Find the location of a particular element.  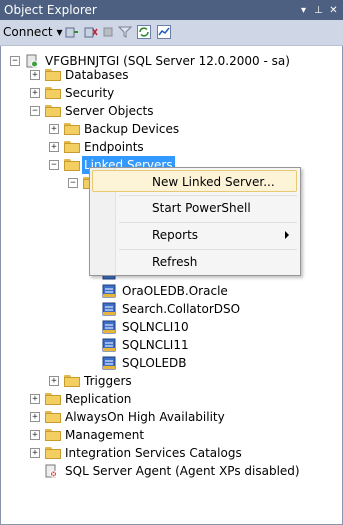

activity-monitor-icon is located at coordinates (164, 32).